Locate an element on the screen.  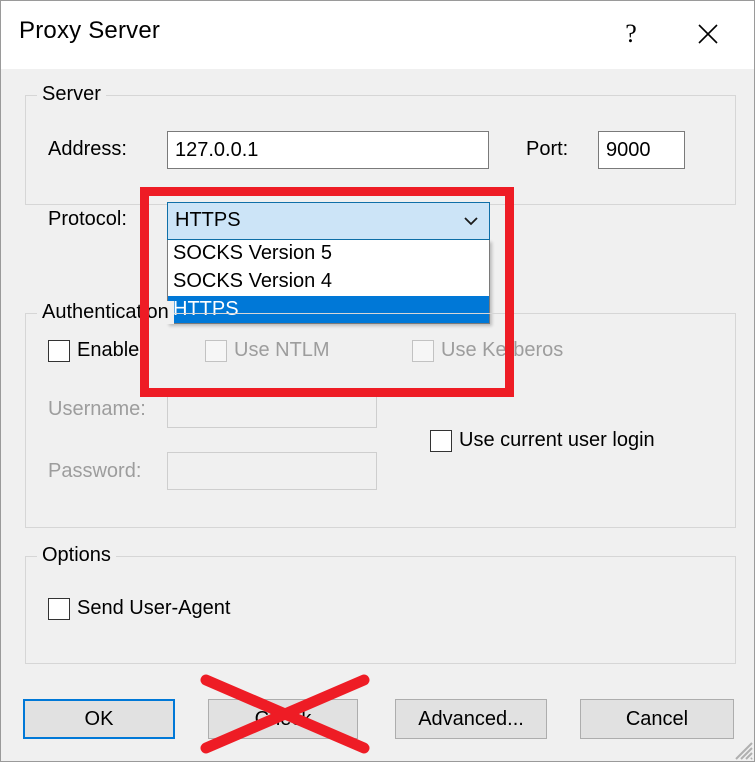
use-ntlm-checkbox: Use NTLM is located at coordinates (267, 350).